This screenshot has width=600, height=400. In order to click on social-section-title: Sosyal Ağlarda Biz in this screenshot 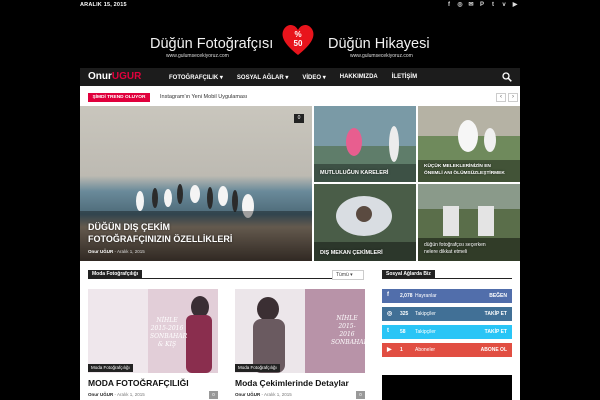, I will do `click(408, 274)`.